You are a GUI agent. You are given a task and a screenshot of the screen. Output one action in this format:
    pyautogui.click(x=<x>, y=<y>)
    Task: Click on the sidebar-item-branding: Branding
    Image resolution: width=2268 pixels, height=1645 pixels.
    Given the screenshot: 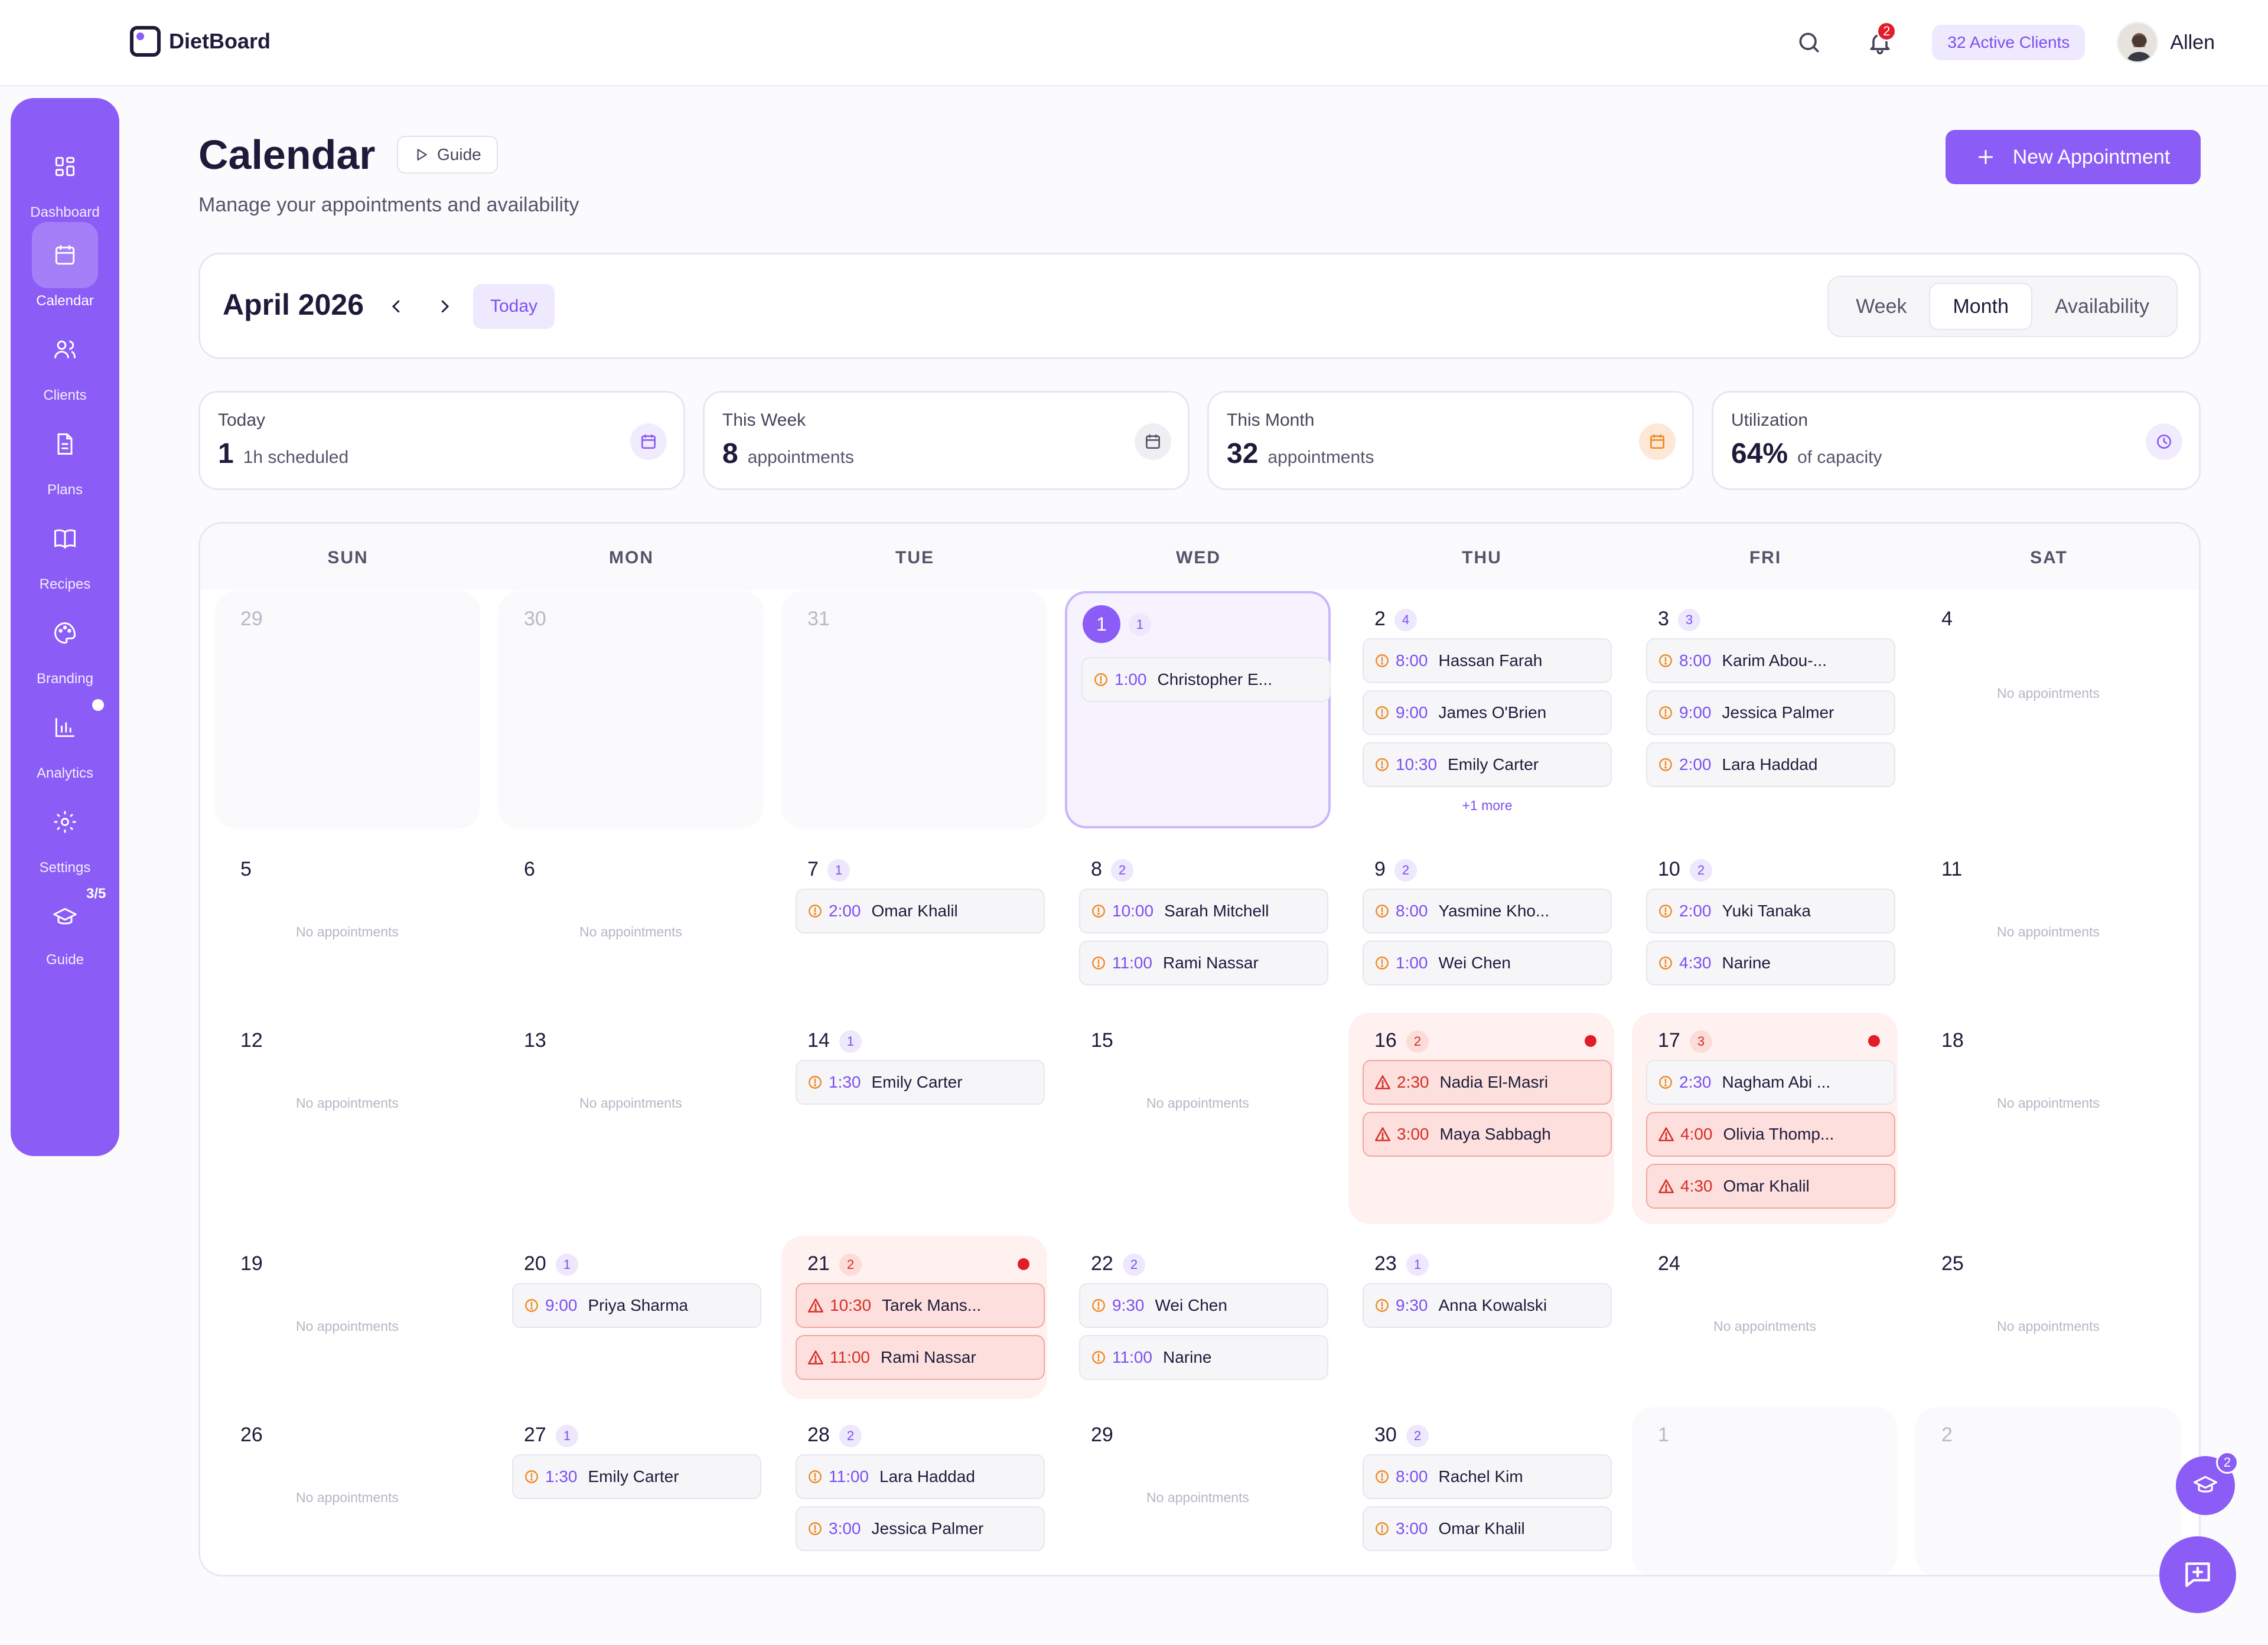 What is the action you would take?
    pyautogui.click(x=65, y=643)
    